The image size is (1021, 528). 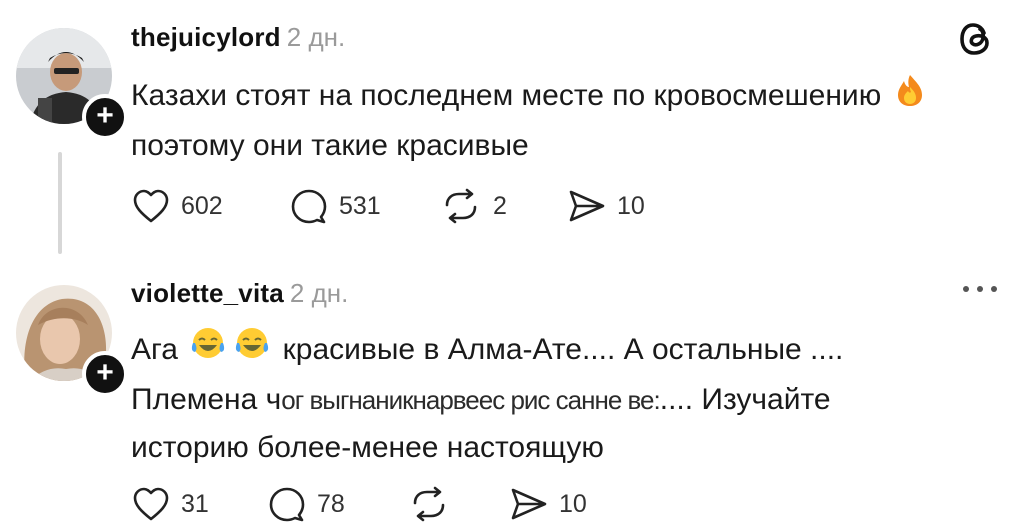 I want to click on username: thejuicylord, so click(x=206, y=37).